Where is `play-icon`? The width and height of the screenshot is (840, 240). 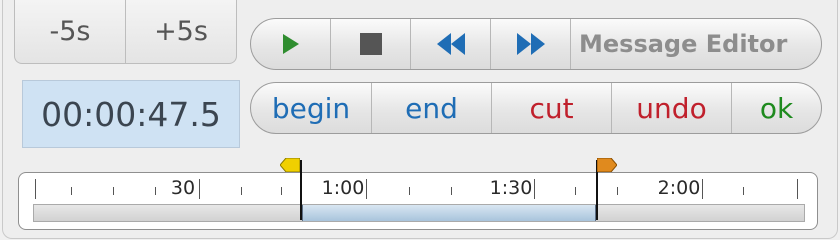 play-icon is located at coordinates (290, 44).